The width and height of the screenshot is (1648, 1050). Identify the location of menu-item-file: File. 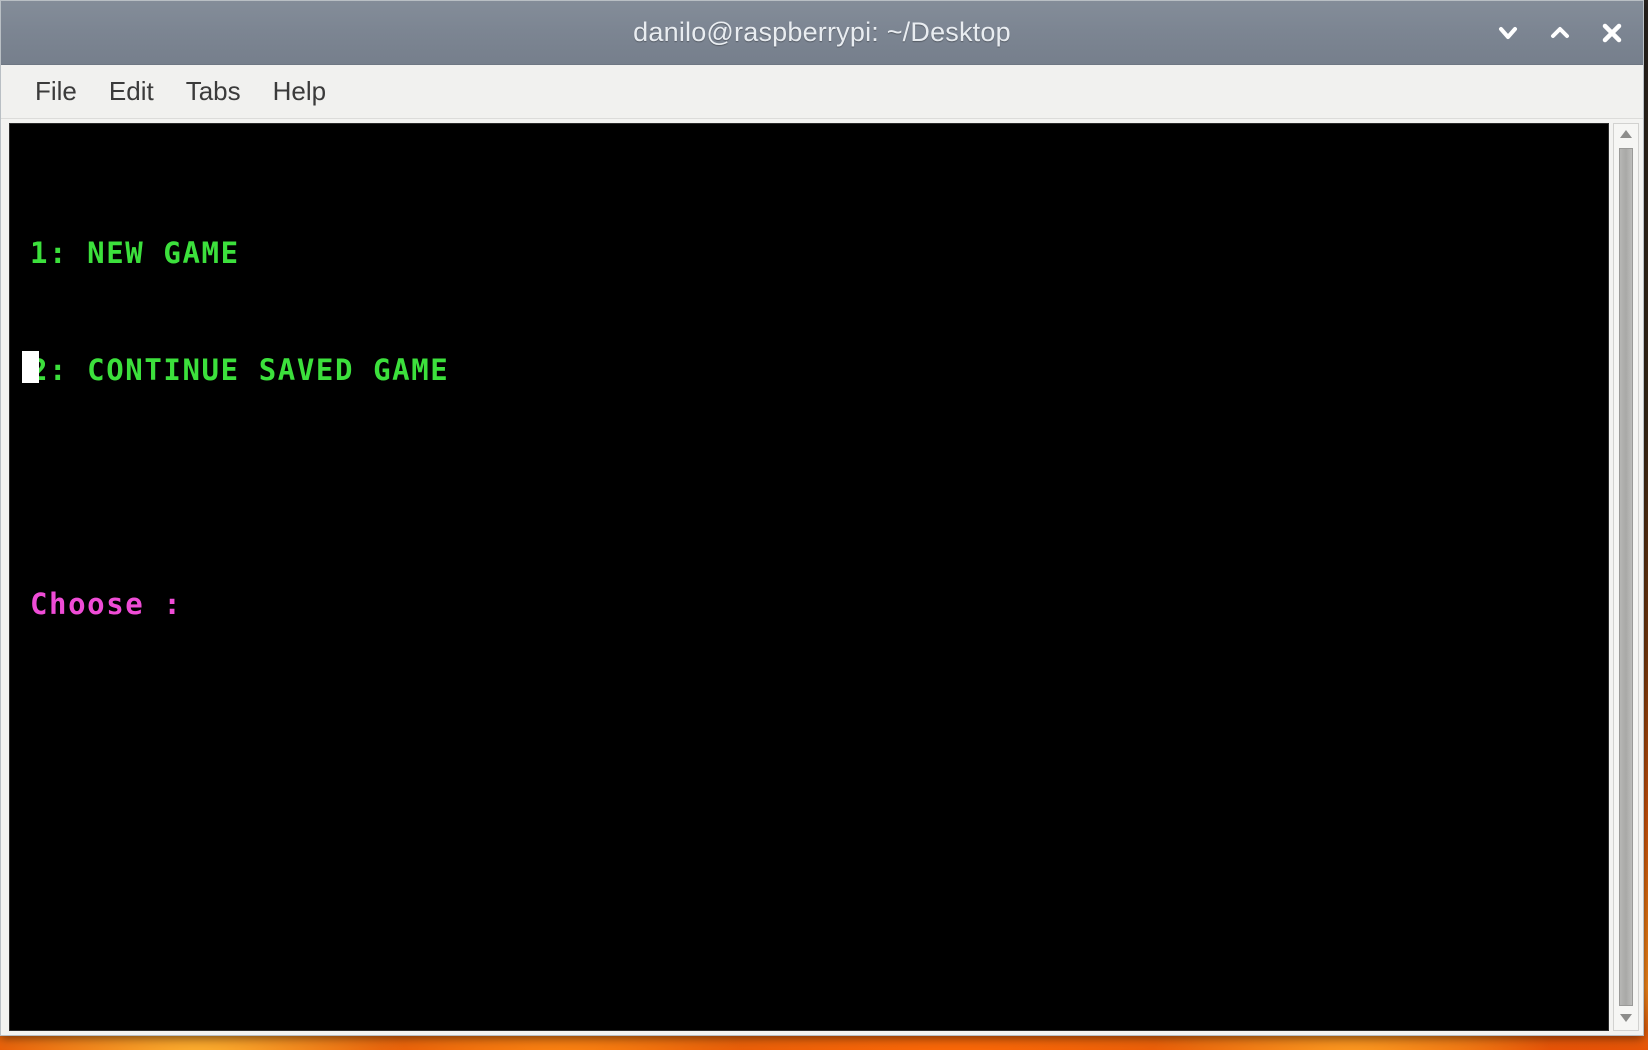
(56, 91).